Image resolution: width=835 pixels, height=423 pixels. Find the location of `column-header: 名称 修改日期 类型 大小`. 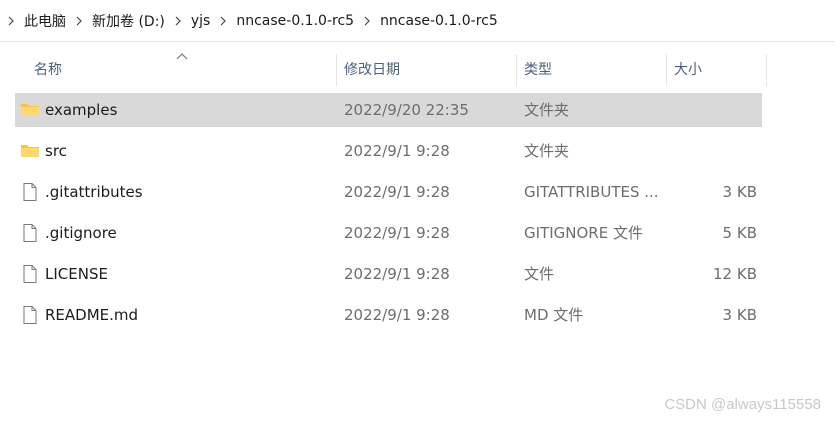

column-header: 名称 修改日期 类型 大小 is located at coordinates (417, 67).